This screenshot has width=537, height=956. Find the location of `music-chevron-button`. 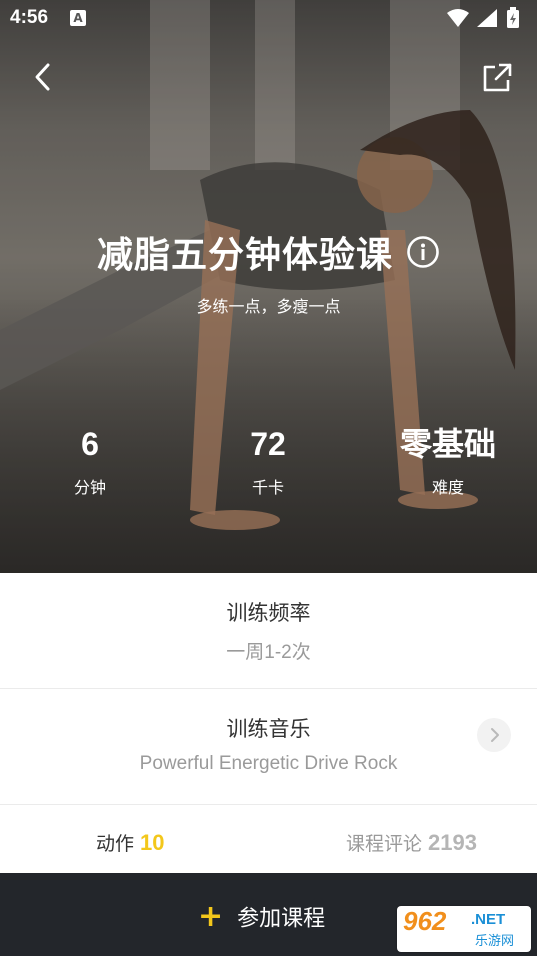

music-chevron-button is located at coordinates (494, 735).